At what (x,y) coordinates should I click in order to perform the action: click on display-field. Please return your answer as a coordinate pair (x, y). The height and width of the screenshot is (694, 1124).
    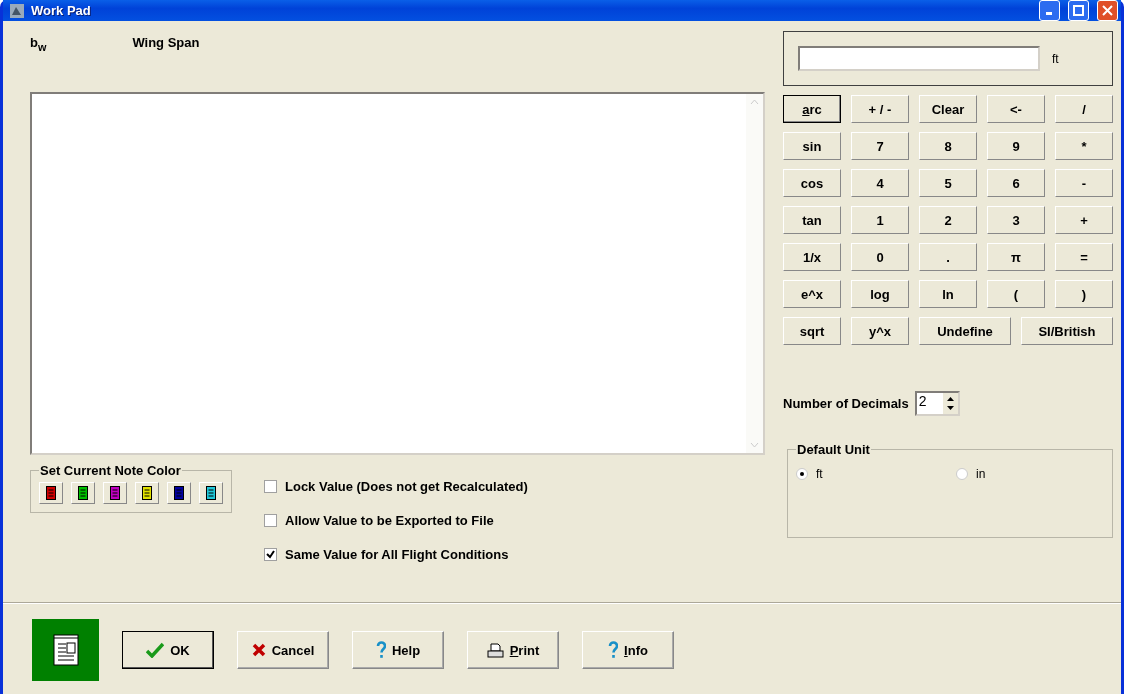
    Looking at the image, I should click on (919, 58).